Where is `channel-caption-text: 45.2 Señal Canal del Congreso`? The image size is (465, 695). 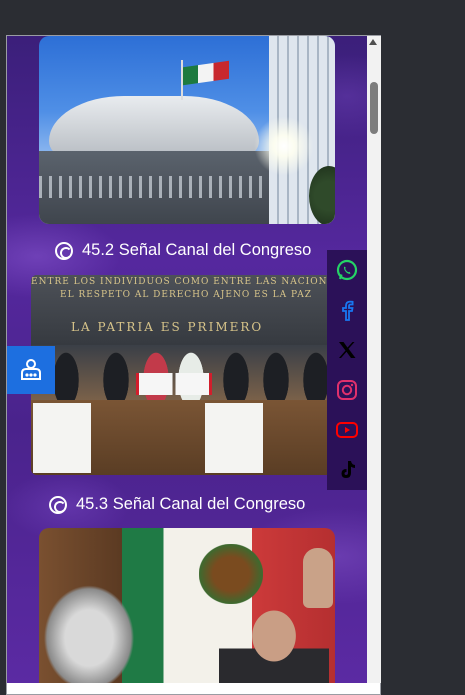 channel-caption-text: 45.2 Señal Canal del Congreso is located at coordinates (197, 250).